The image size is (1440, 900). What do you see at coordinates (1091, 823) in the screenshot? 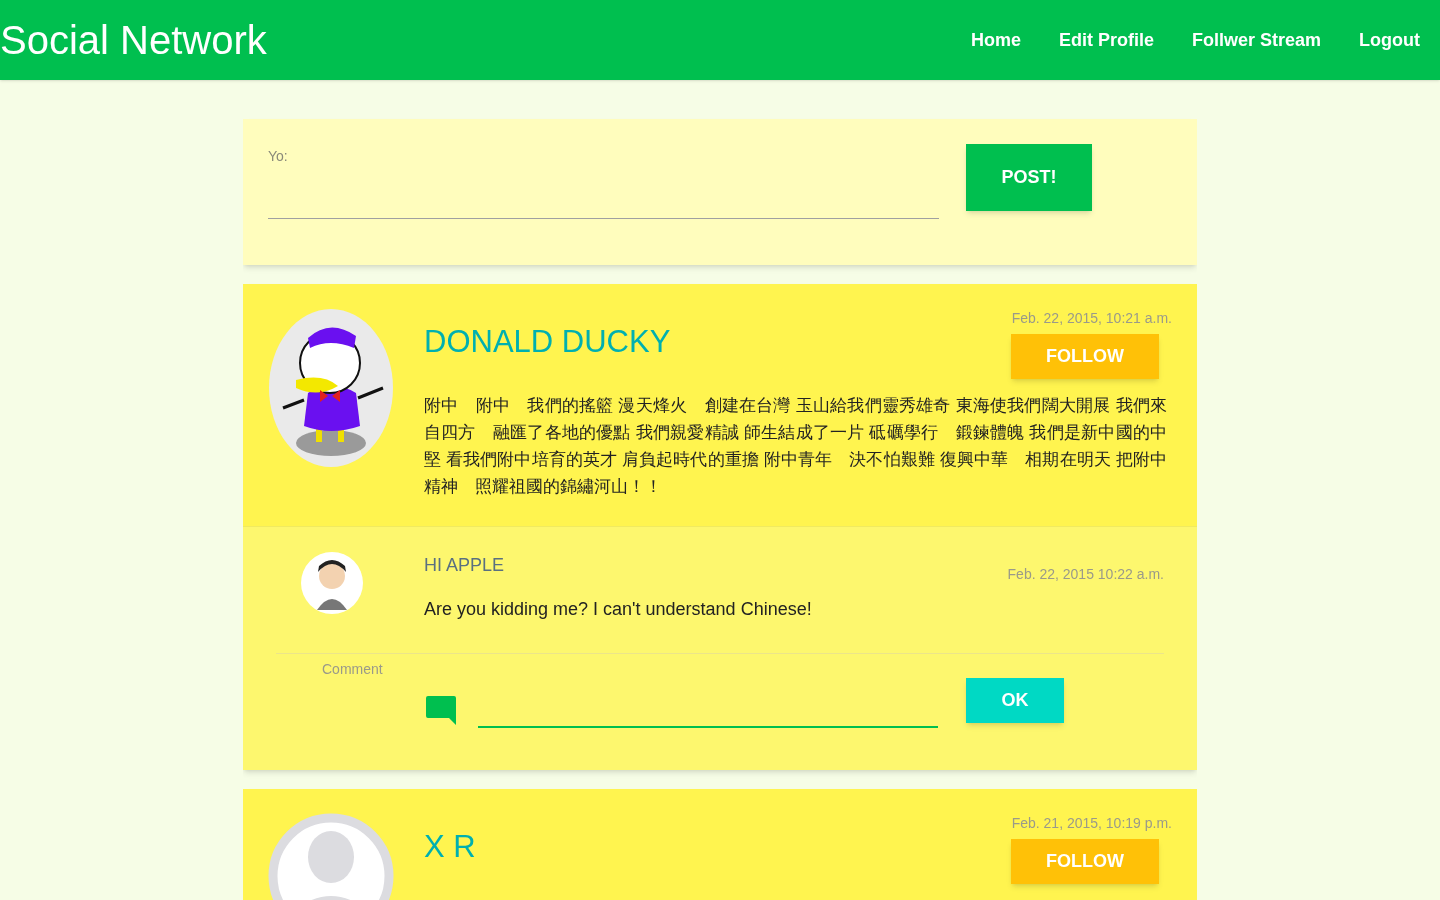
I see `post-date: Feb. 21, 2015, 10:19 p.m.` at bounding box center [1091, 823].